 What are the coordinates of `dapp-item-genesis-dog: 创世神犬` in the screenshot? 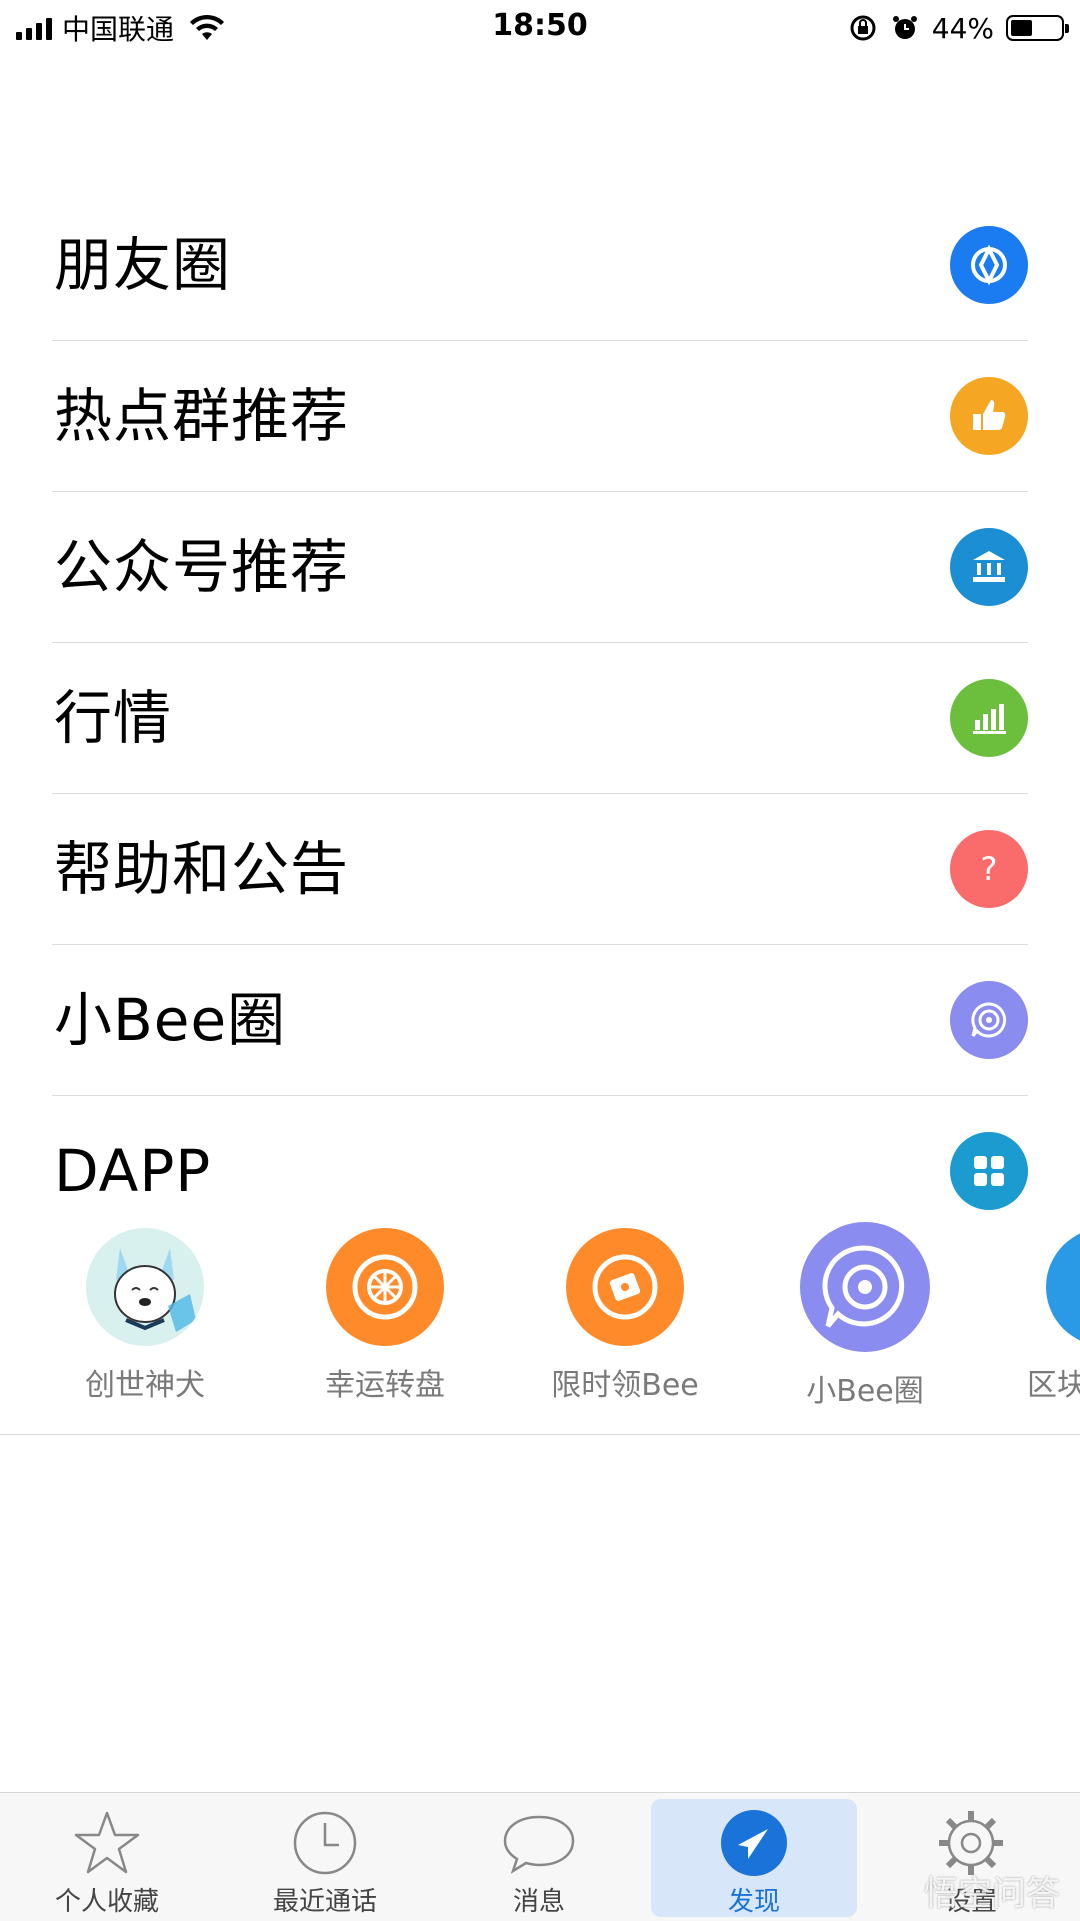 It's located at (145, 1312).